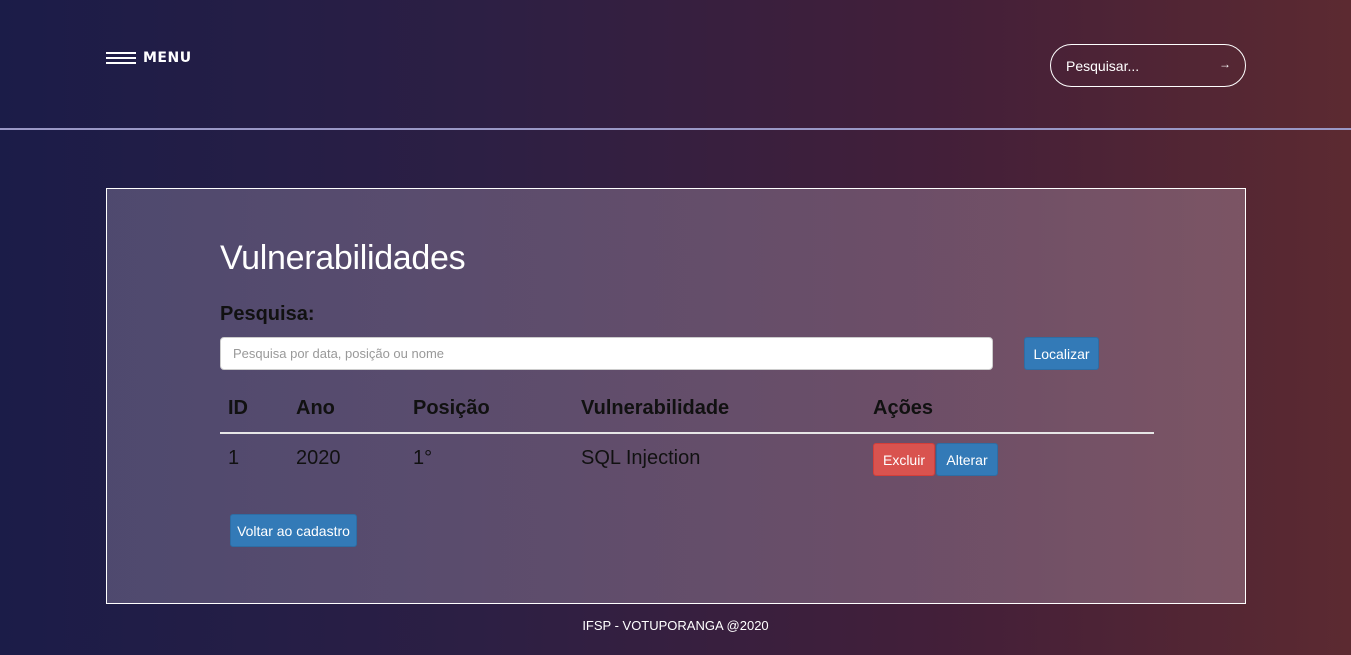  I want to click on menu-button: MENU, so click(149, 58).